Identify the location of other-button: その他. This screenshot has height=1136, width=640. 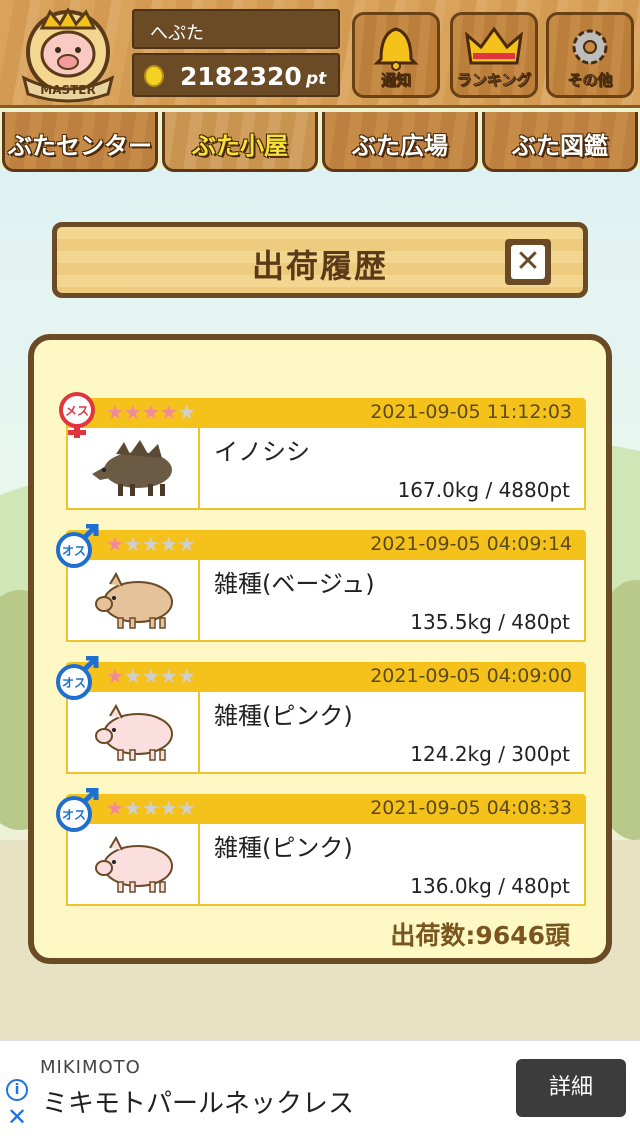
(590, 55).